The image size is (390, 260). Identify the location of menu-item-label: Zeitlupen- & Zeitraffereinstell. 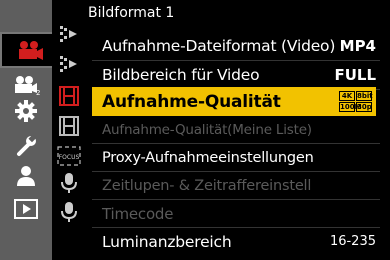
(207, 185).